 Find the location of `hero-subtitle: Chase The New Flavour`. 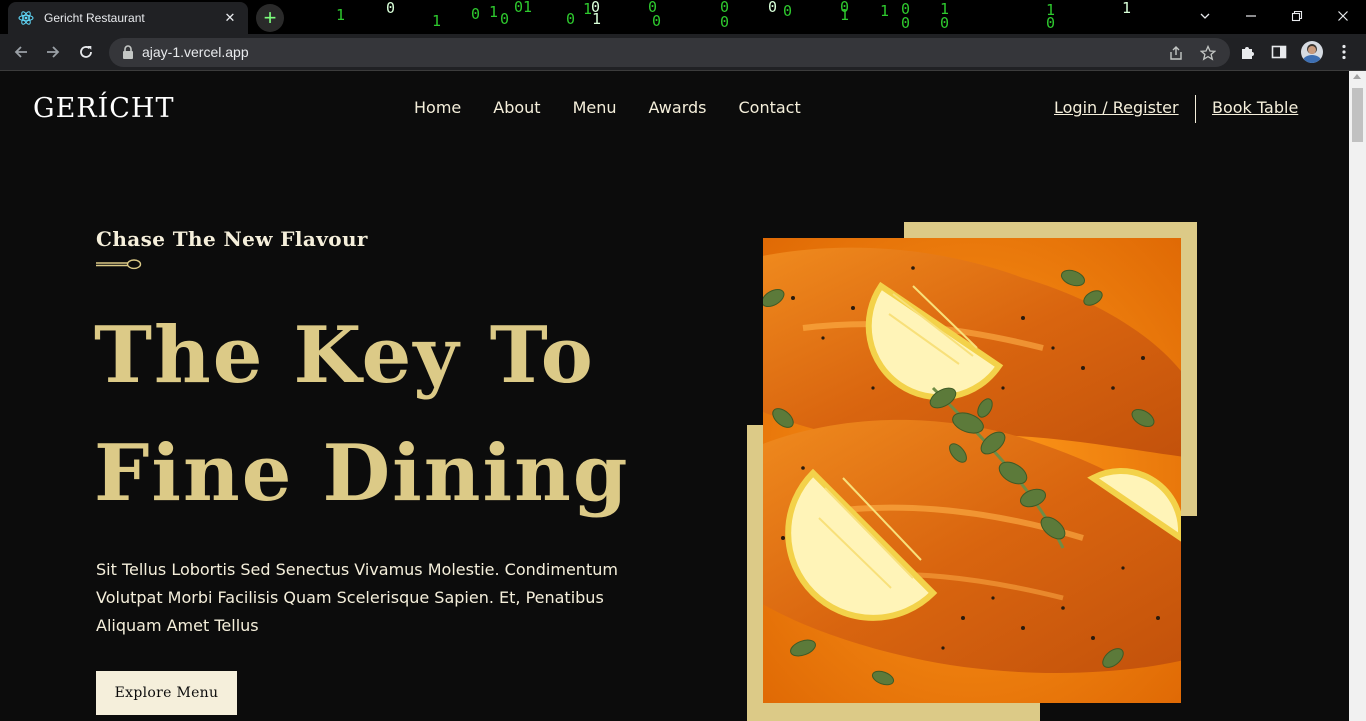

hero-subtitle: Chase The New Flavour is located at coordinates (232, 239).